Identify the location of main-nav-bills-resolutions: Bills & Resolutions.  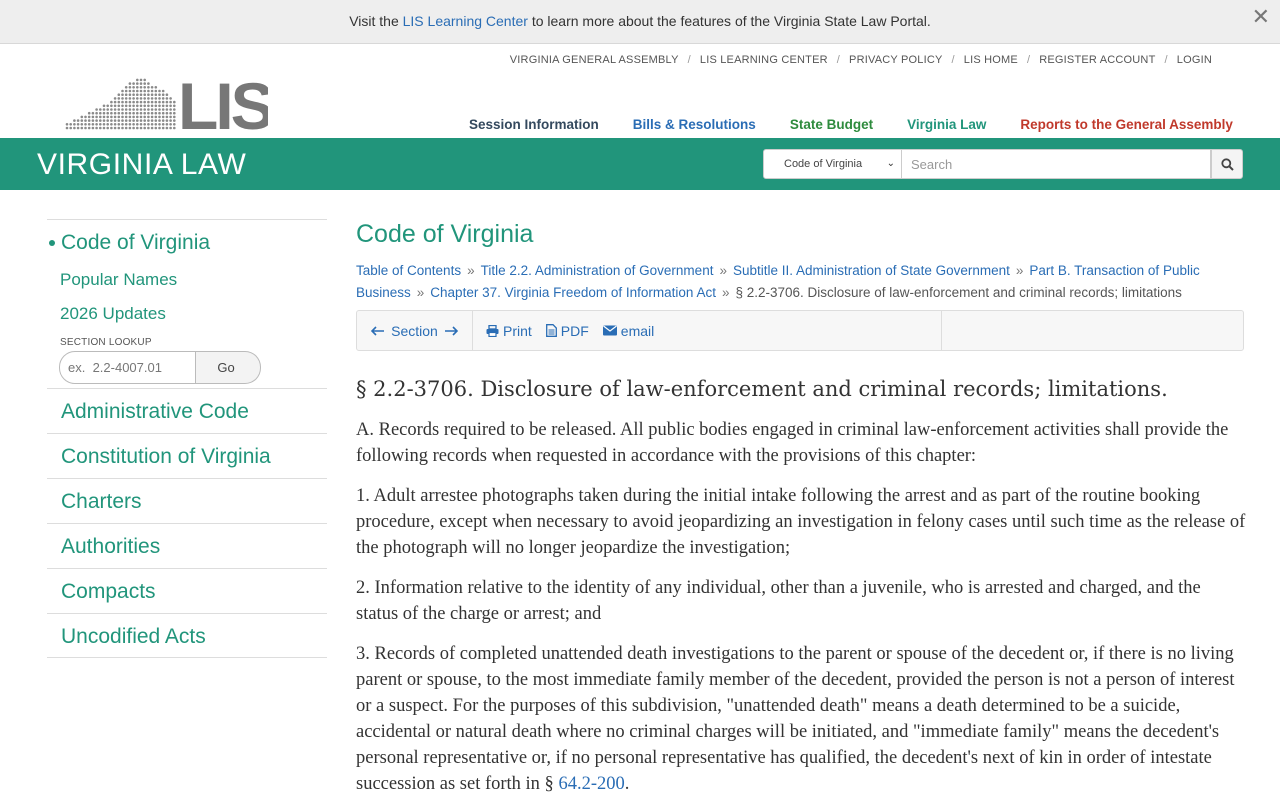
(694, 124).